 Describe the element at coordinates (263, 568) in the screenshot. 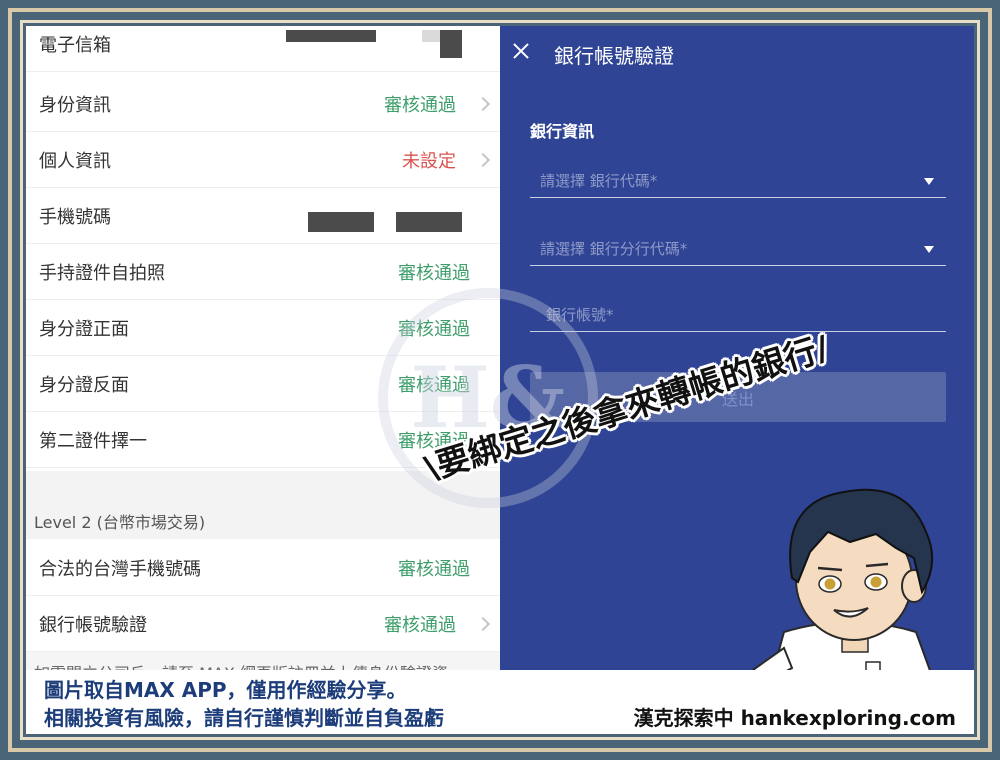

I see `list-row-taiwan-phone: 合法的台灣手機號碼 審核通過` at that location.